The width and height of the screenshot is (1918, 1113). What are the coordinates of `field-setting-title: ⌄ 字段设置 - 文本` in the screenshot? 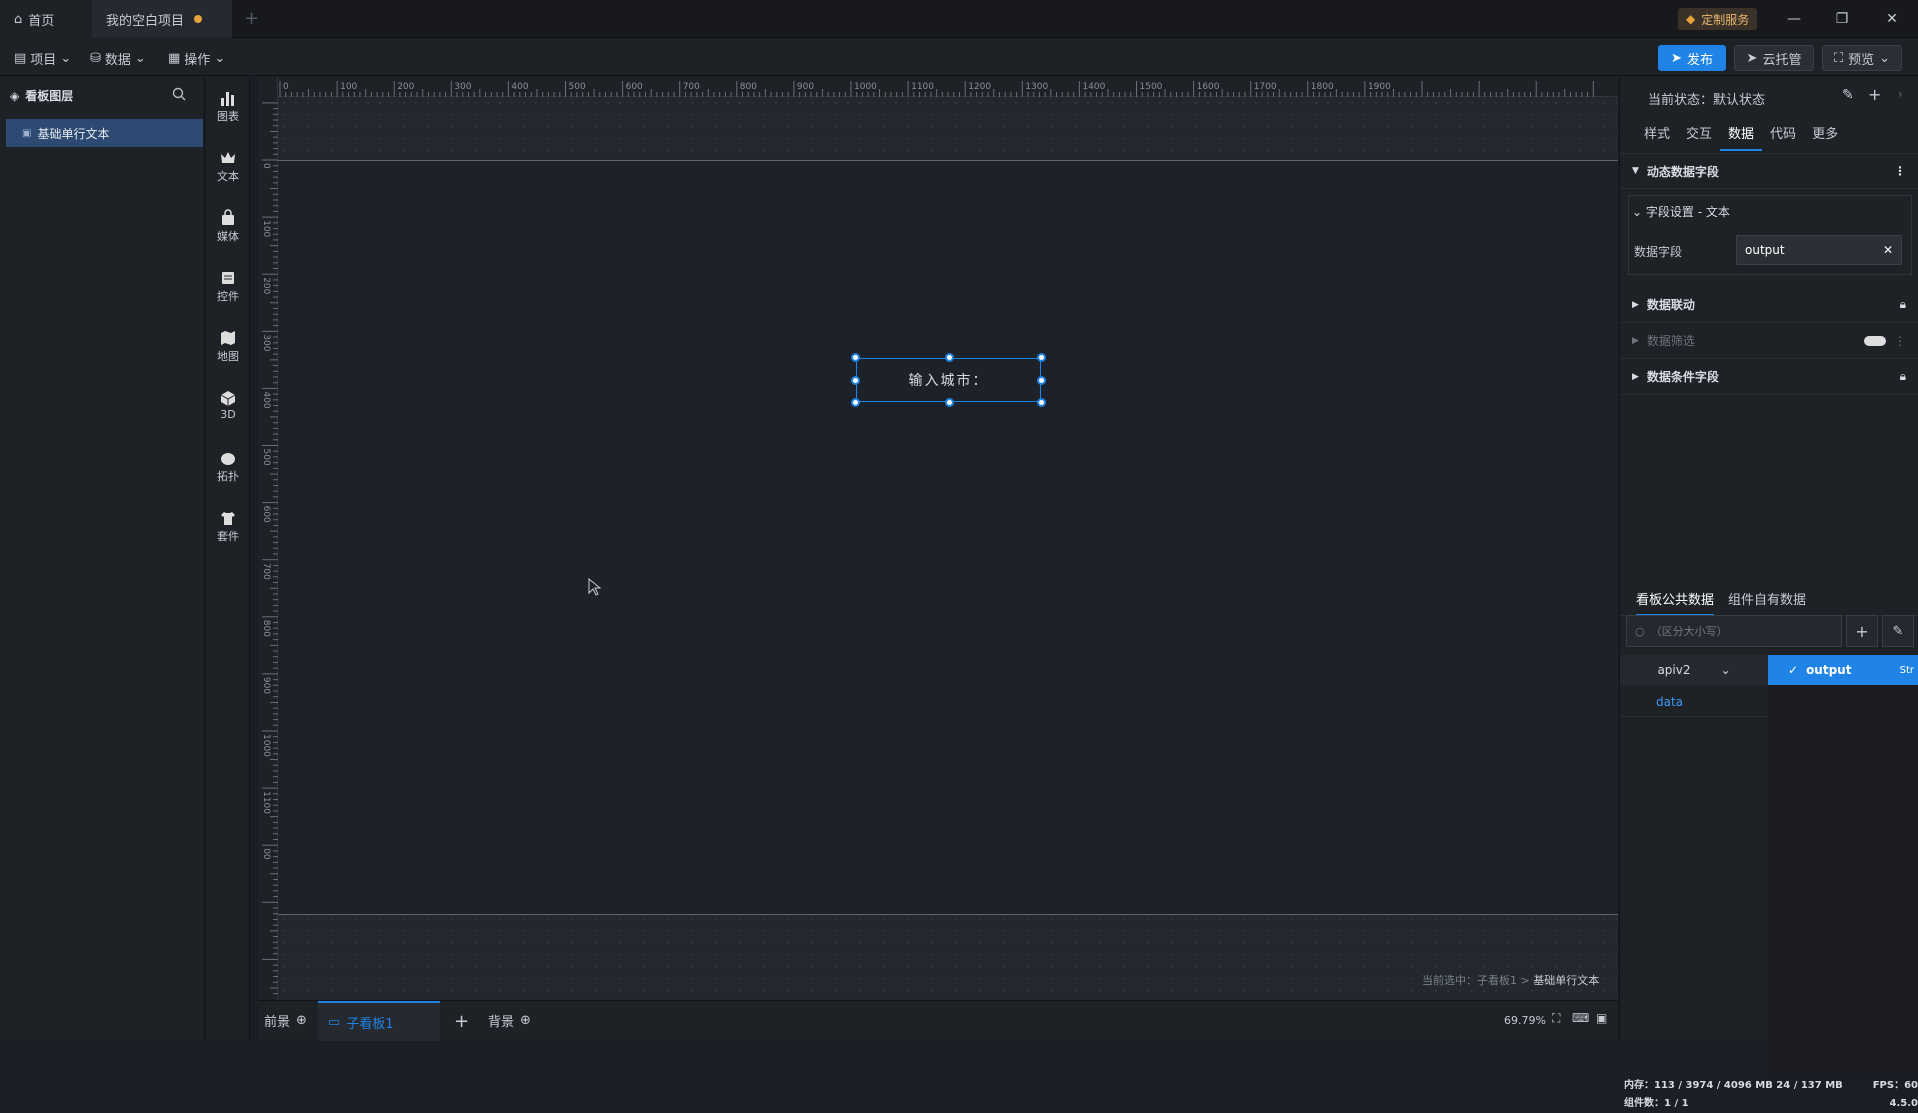 It's located at (1681, 211).